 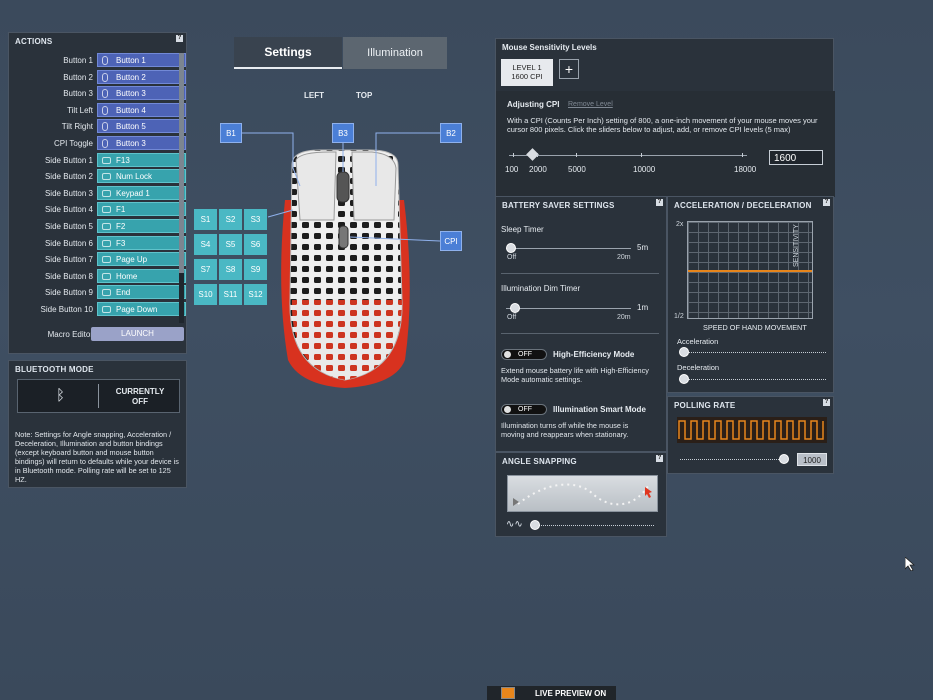 What do you see at coordinates (68, 226) in the screenshot?
I see `action-row-label: Side Button 5` at bounding box center [68, 226].